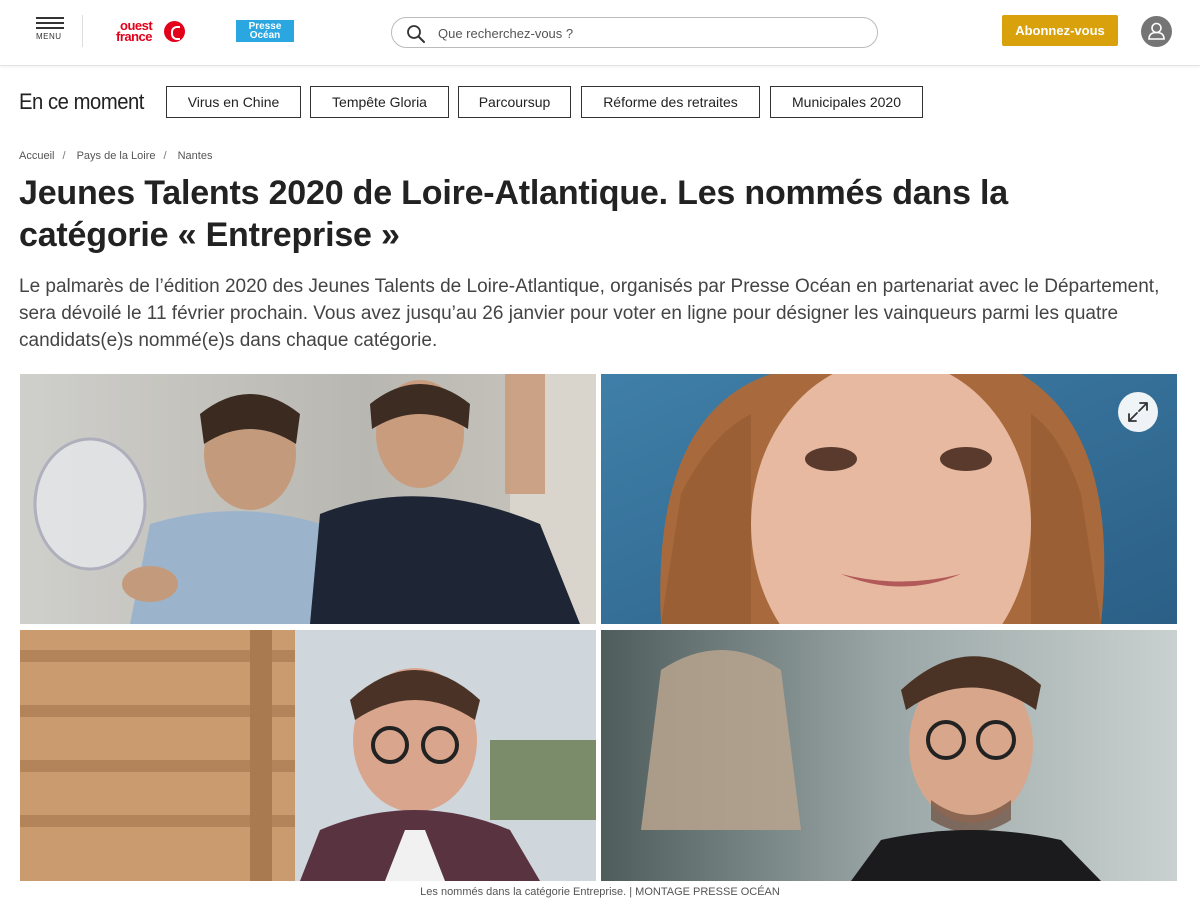 The image size is (1200, 912). What do you see at coordinates (82, 31) in the screenshot?
I see `header-divider` at bounding box center [82, 31].